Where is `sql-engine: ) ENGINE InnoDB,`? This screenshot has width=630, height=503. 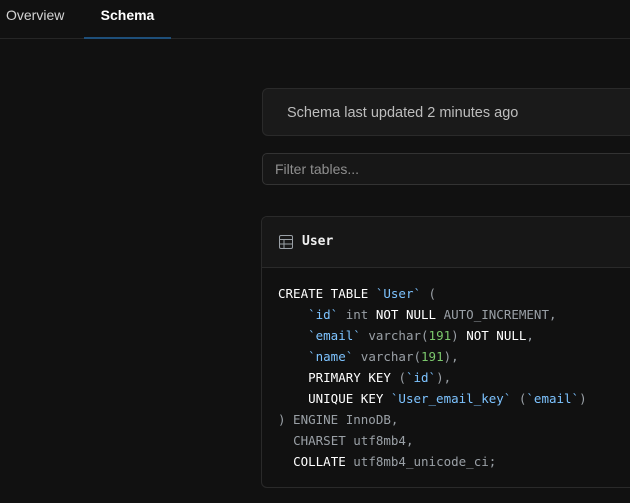
sql-engine: ) ENGINE InnoDB, is located at coordinates (338, 419).